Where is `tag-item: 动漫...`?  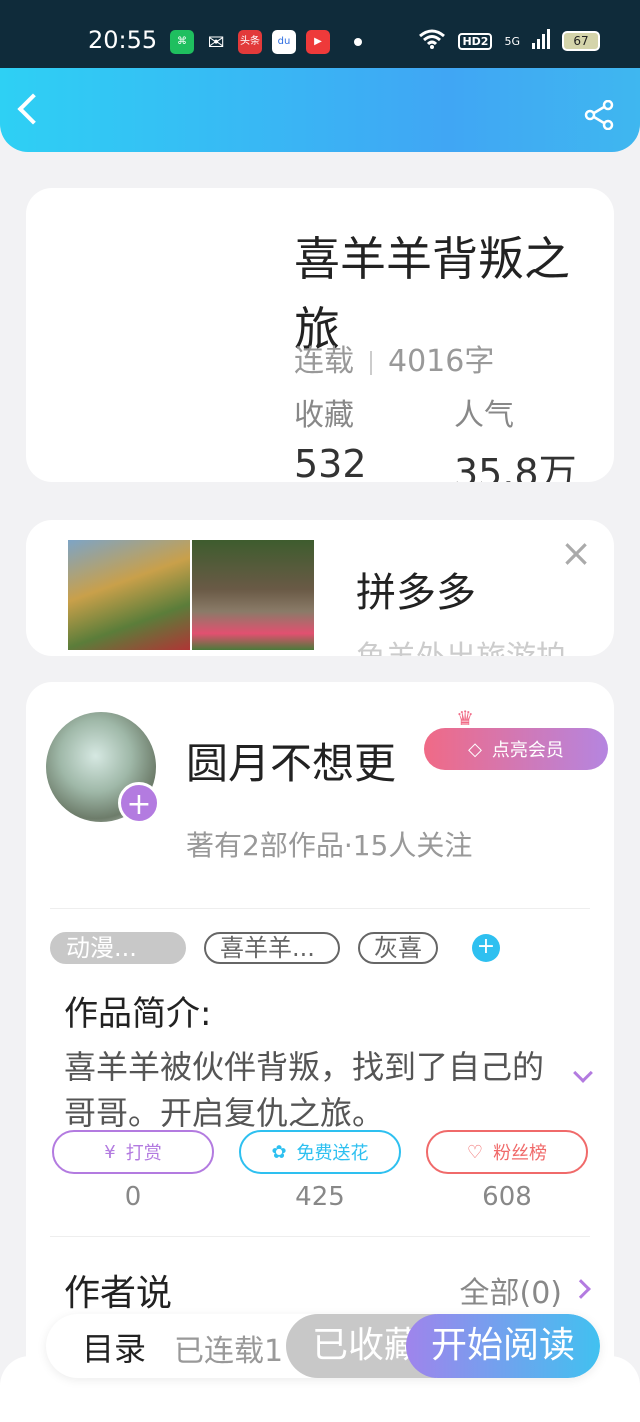 tag-item: 动漫... is located at coordinates (118, 948).